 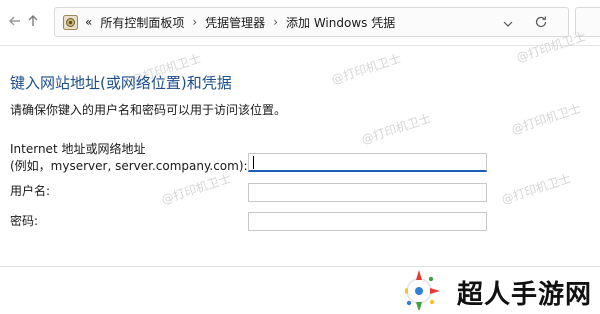 I want to click on breadcrumb-item-add-credential: 添加 Windows 凭据, so click(x=340, y=22).